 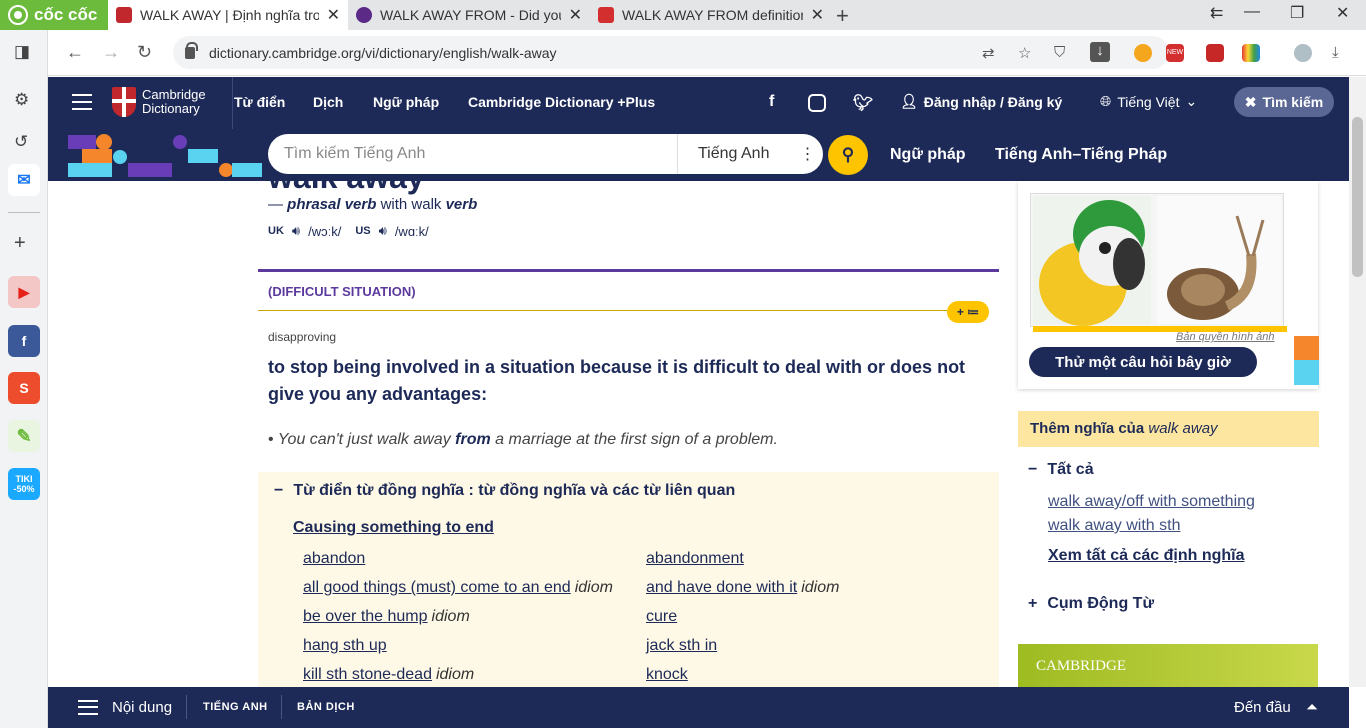 I want to click on nav-grammar: Ngữ pháp, so click(x=406, y=102).